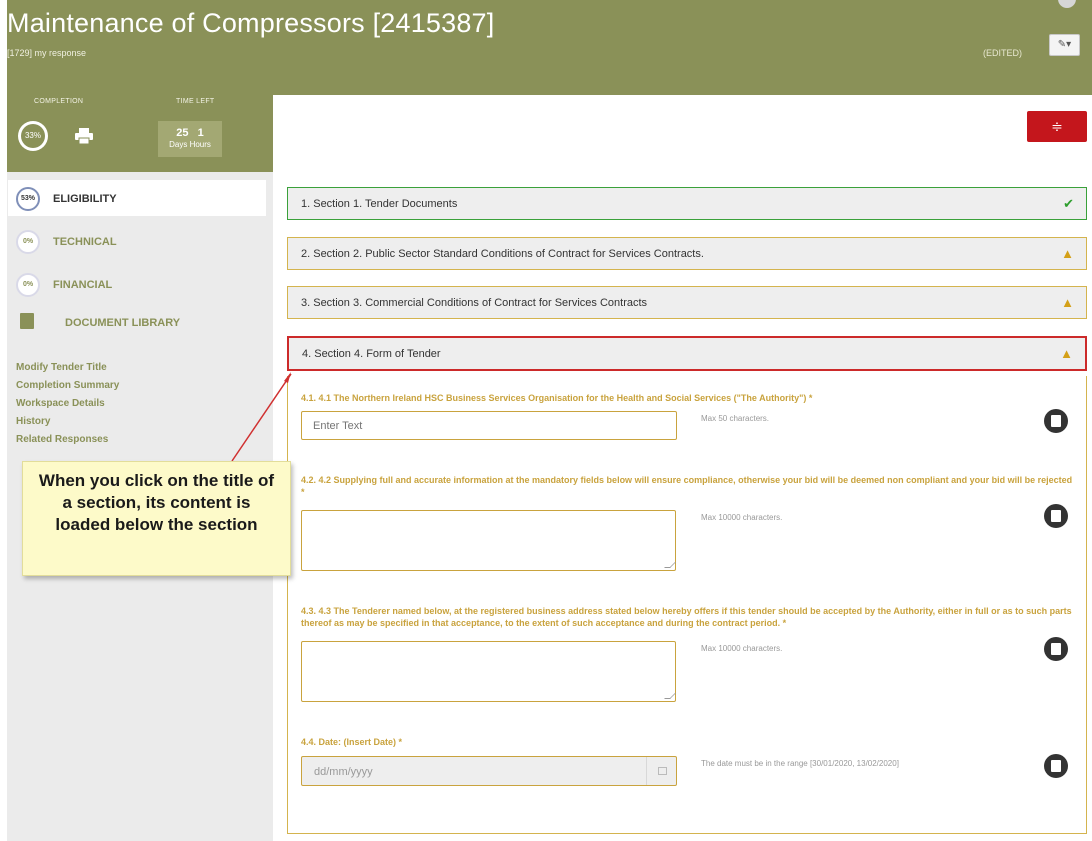  What do you see at coordinates (343, 772) in the screenshot?
I see `date-placeholder: dd/mm/yyyy` at bounding box center [343, 772].